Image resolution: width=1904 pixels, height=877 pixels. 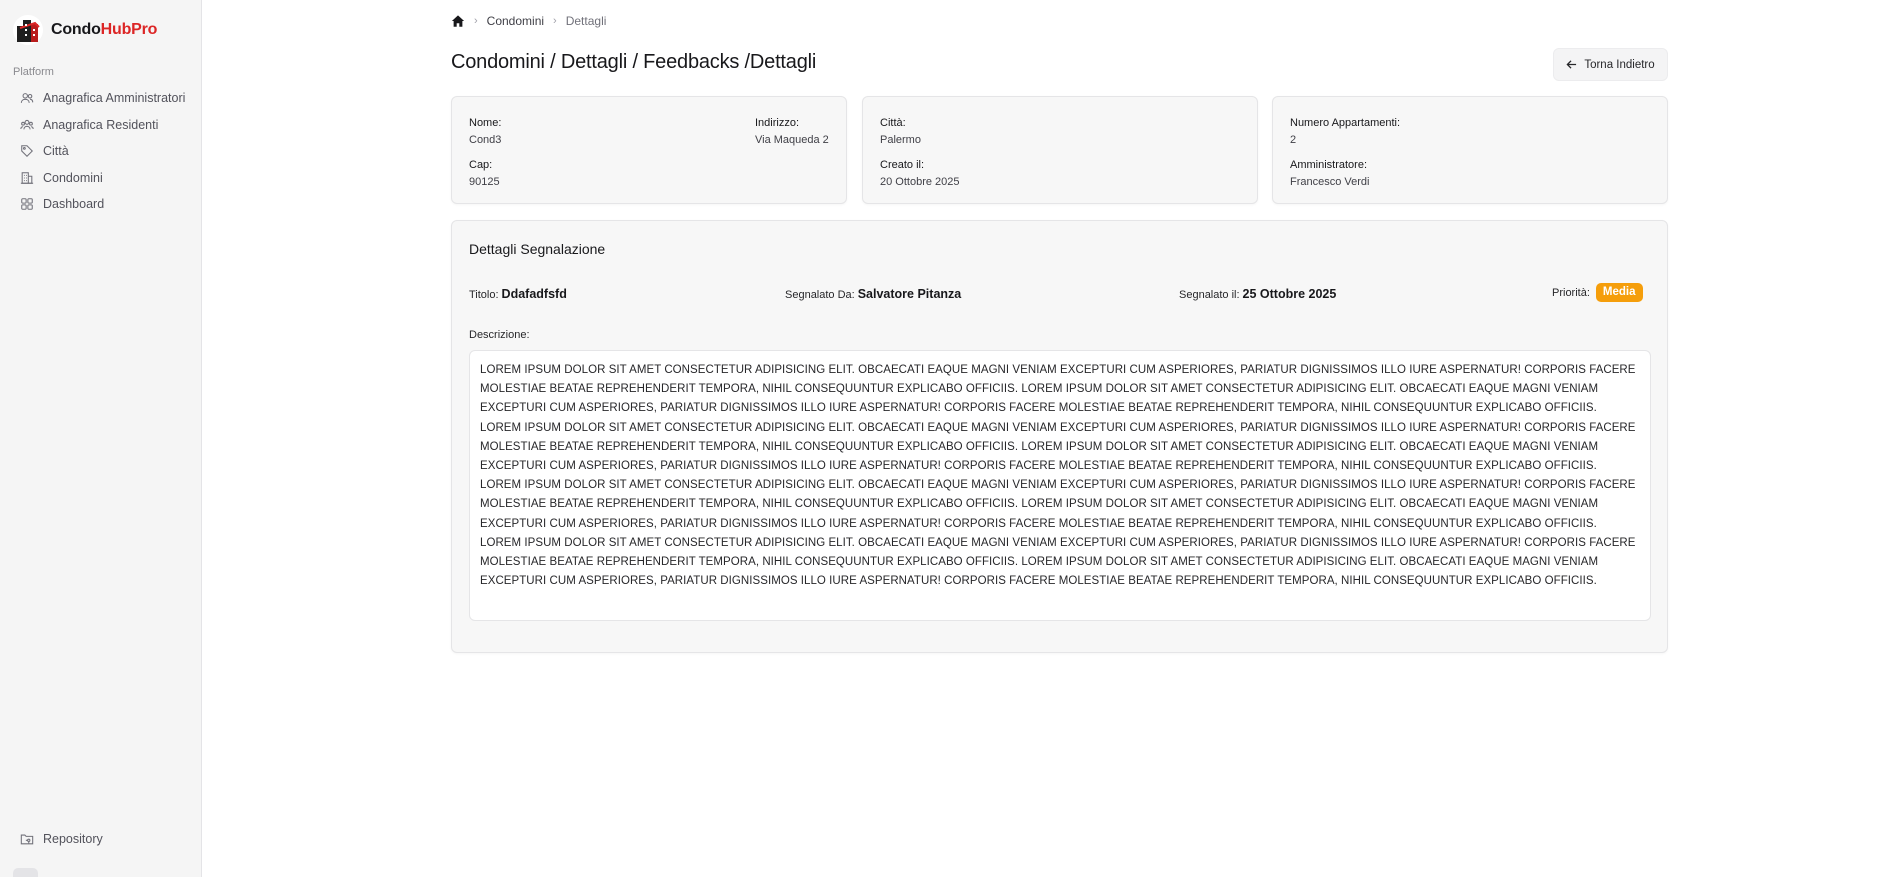 What do you see at coordinates (1209, 295) in the screenshot?
I see `meta-label: Segnalato il:` at bounding box center [1209, 295].